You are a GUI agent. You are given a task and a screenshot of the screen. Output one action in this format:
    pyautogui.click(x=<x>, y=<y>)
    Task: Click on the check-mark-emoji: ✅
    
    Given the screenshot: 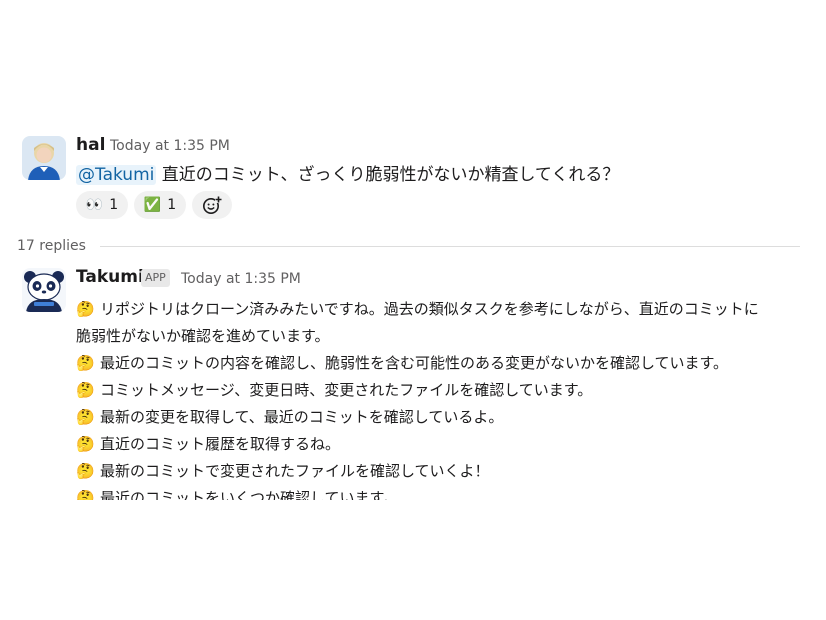 What is the action you would take?
    pyautogui.click(x=152, y=205)
    